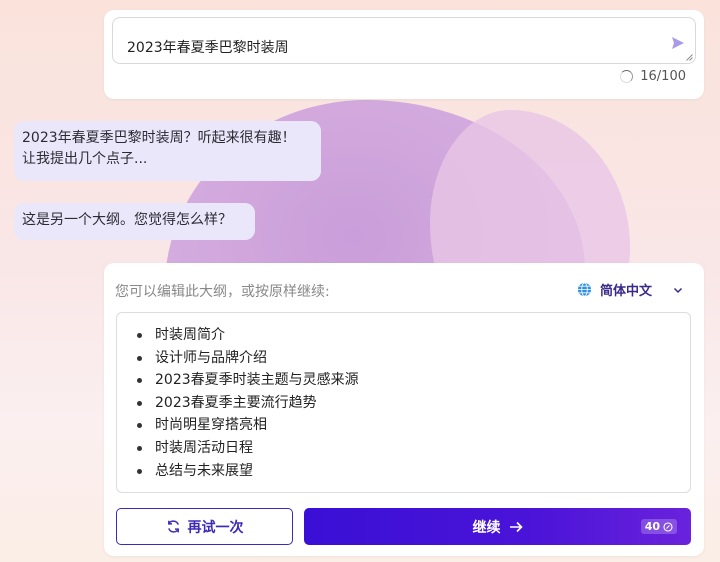  What do you see at coordinates (413, 448) in the screenshot?
I see `outline-item: 时装周活动日程` at bounding box center [413, 448].